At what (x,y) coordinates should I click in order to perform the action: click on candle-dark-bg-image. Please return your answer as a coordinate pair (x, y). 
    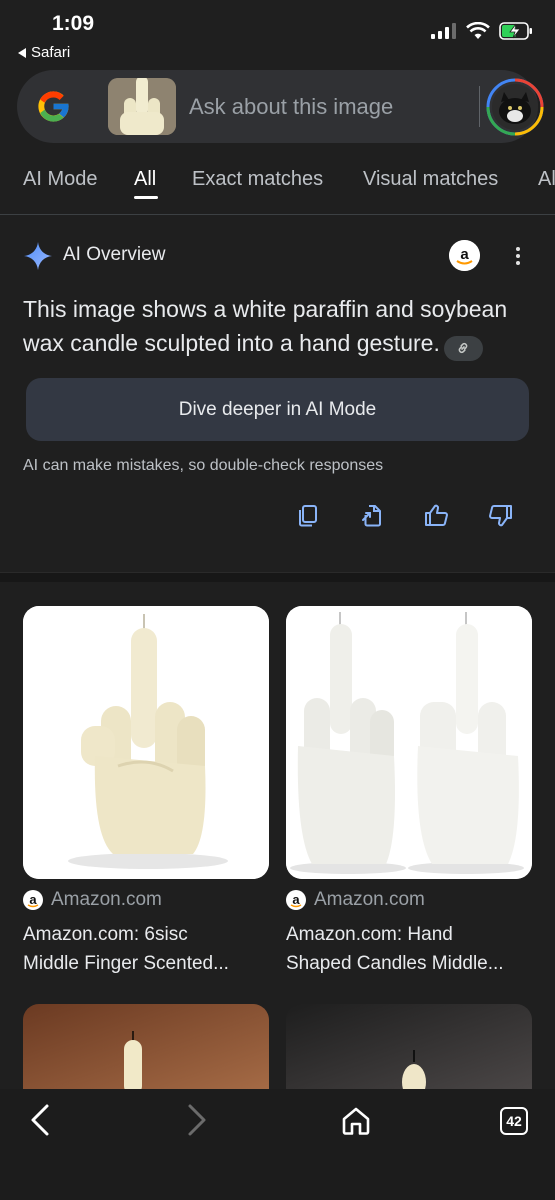
    Looking at the image, I should click on (409, 1046).